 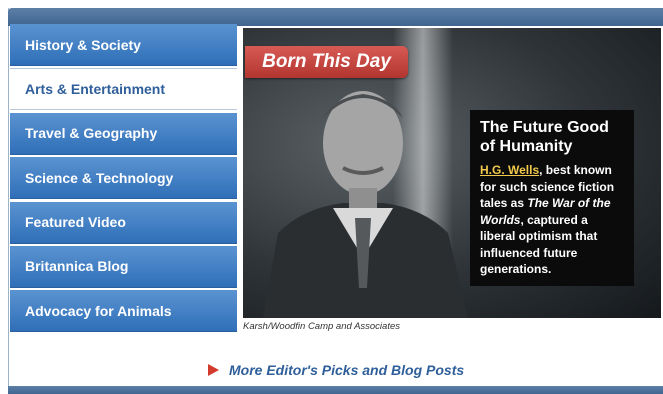 I want to click on bottom-bar, so click(x=335, y=390).